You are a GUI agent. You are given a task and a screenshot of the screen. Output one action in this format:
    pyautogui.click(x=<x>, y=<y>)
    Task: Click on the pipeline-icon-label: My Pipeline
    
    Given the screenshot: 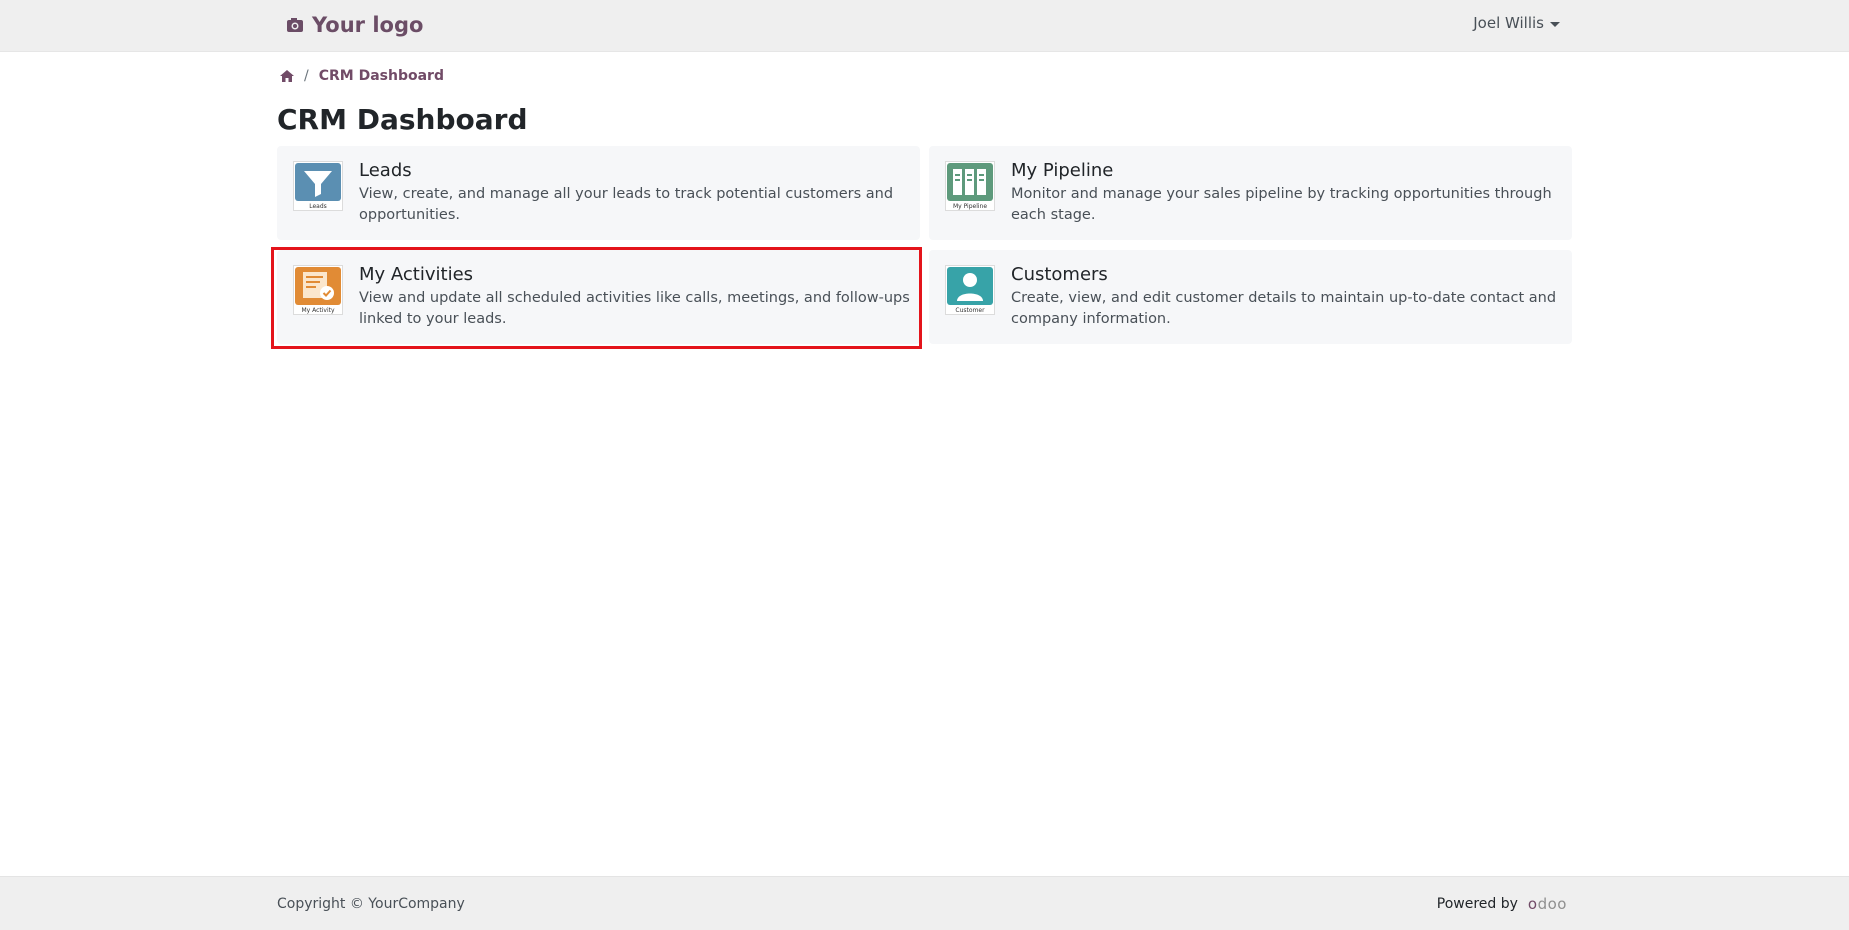 What is the action you would take?
    pyautogui.click(x=970, y=206)
    